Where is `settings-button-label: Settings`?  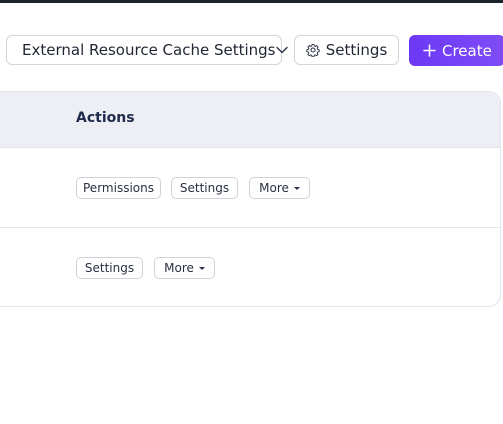
settings-button-label: Settings is located at coordinates (356, 50).